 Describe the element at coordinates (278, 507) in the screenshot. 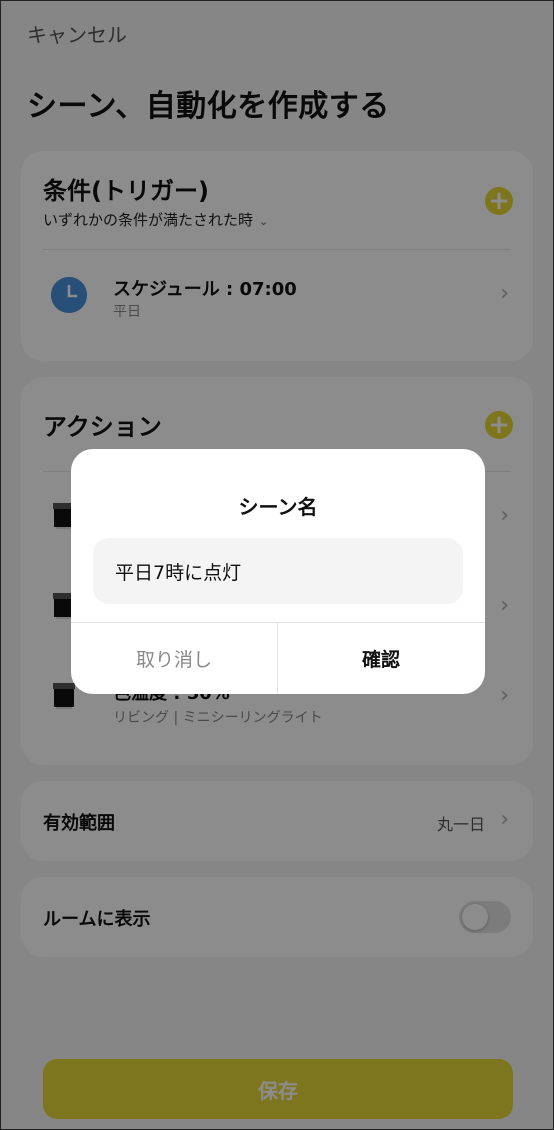

I see `dialog-title: シーン名` at that location.